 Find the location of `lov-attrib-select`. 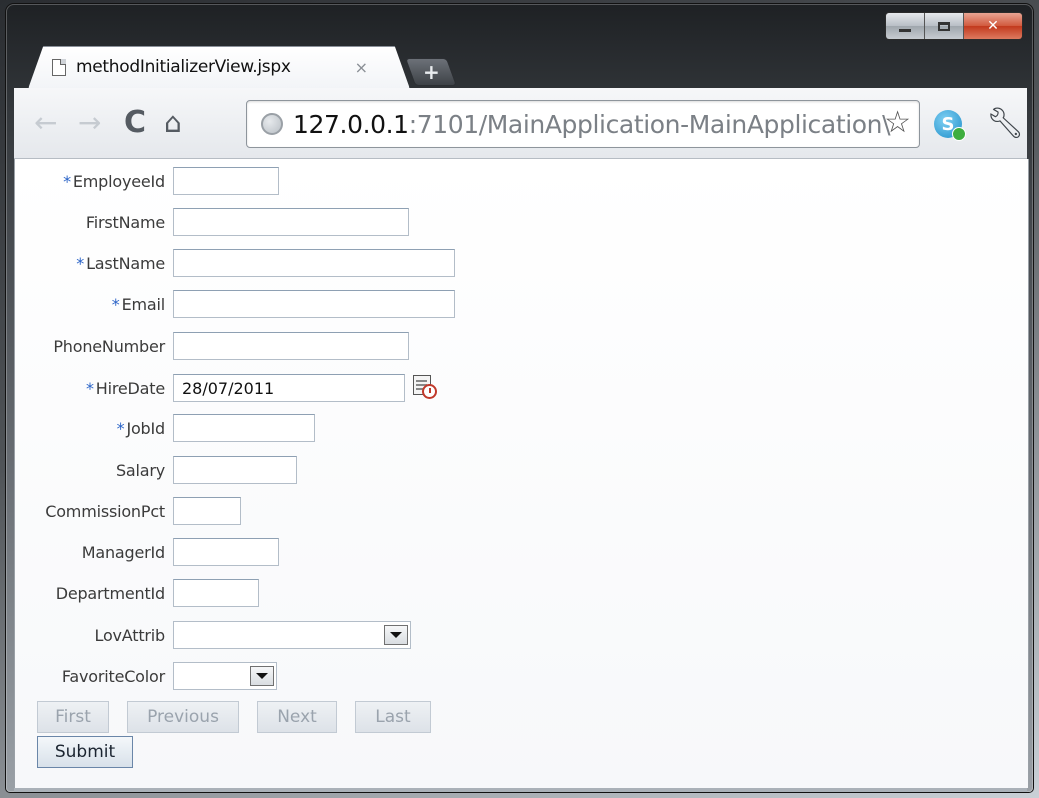

lov-attrib-select is located at coordinates (292, 635).